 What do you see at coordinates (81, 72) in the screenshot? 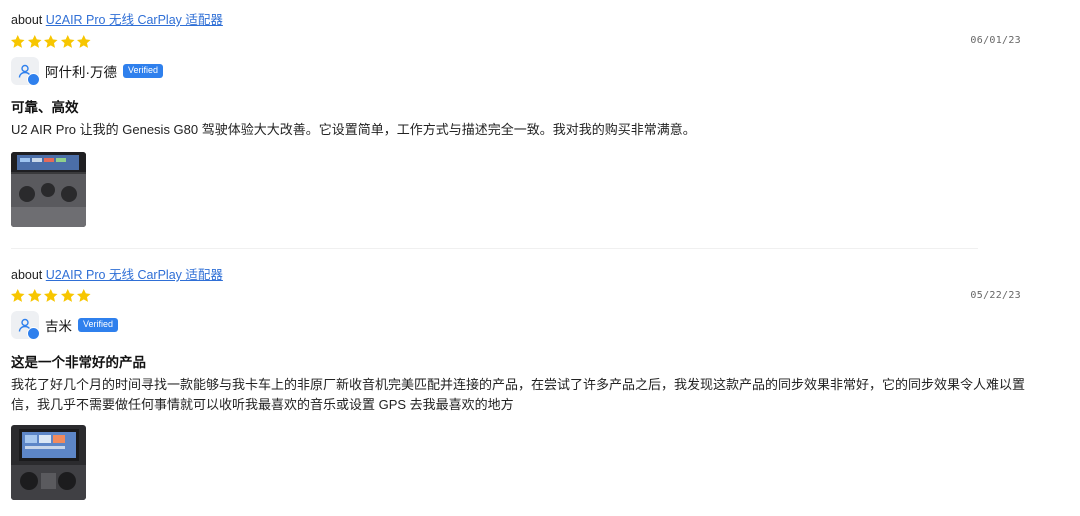
I see `reviewer-name: 阿什利·万德` at bounding box center [81, 72].